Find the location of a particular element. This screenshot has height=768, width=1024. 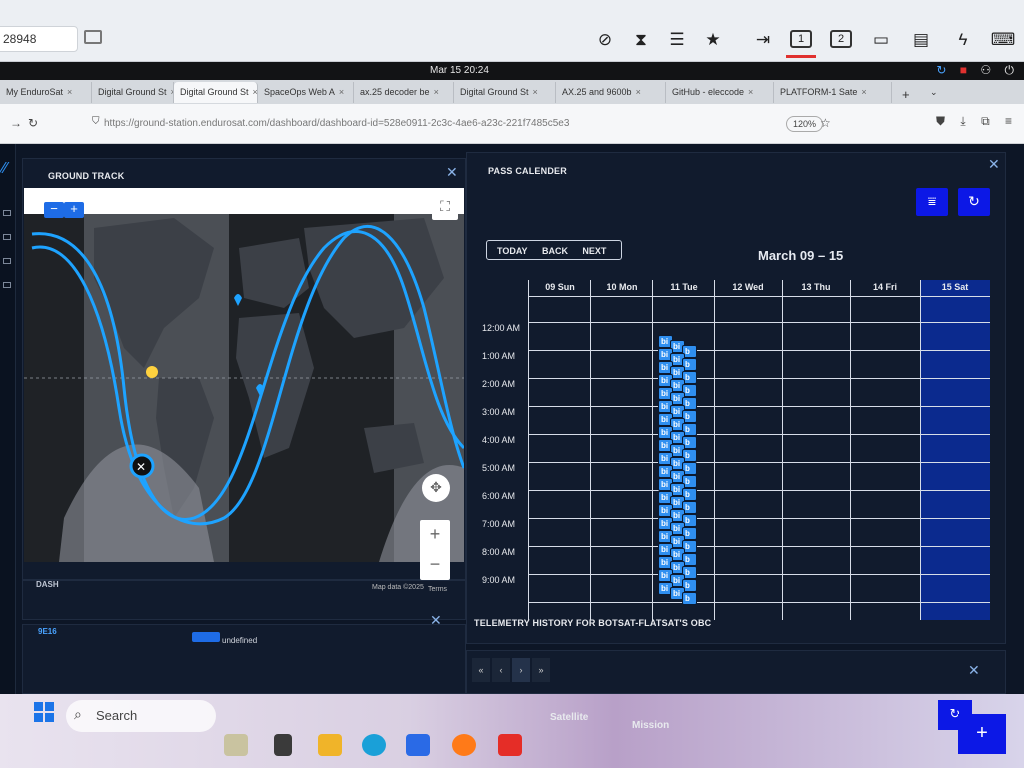

fullscreen-icon: ⛶ is located at coordinates (445, 207).